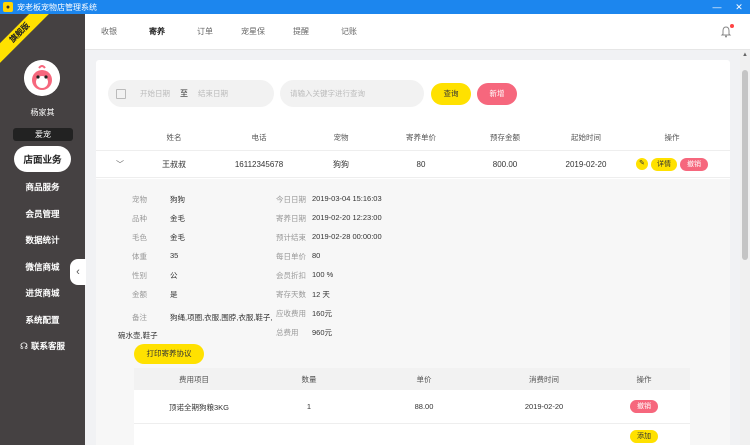 The width and height of the screenshot is (750, 445). I want to click on sidebar-item-store-business: 店面业务, so click(42, 159).